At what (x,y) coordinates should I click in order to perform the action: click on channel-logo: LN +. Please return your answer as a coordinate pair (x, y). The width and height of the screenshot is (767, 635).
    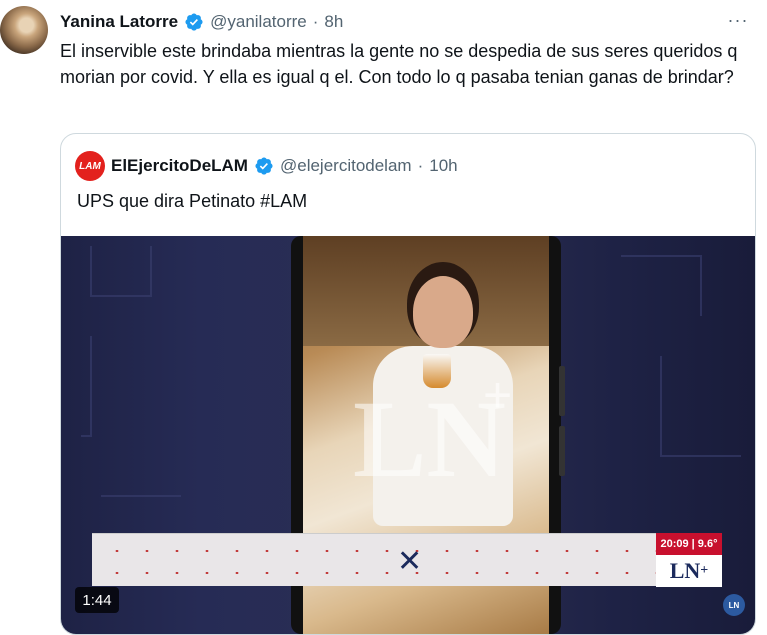
    Looking at the image, I should click on (689, 571).